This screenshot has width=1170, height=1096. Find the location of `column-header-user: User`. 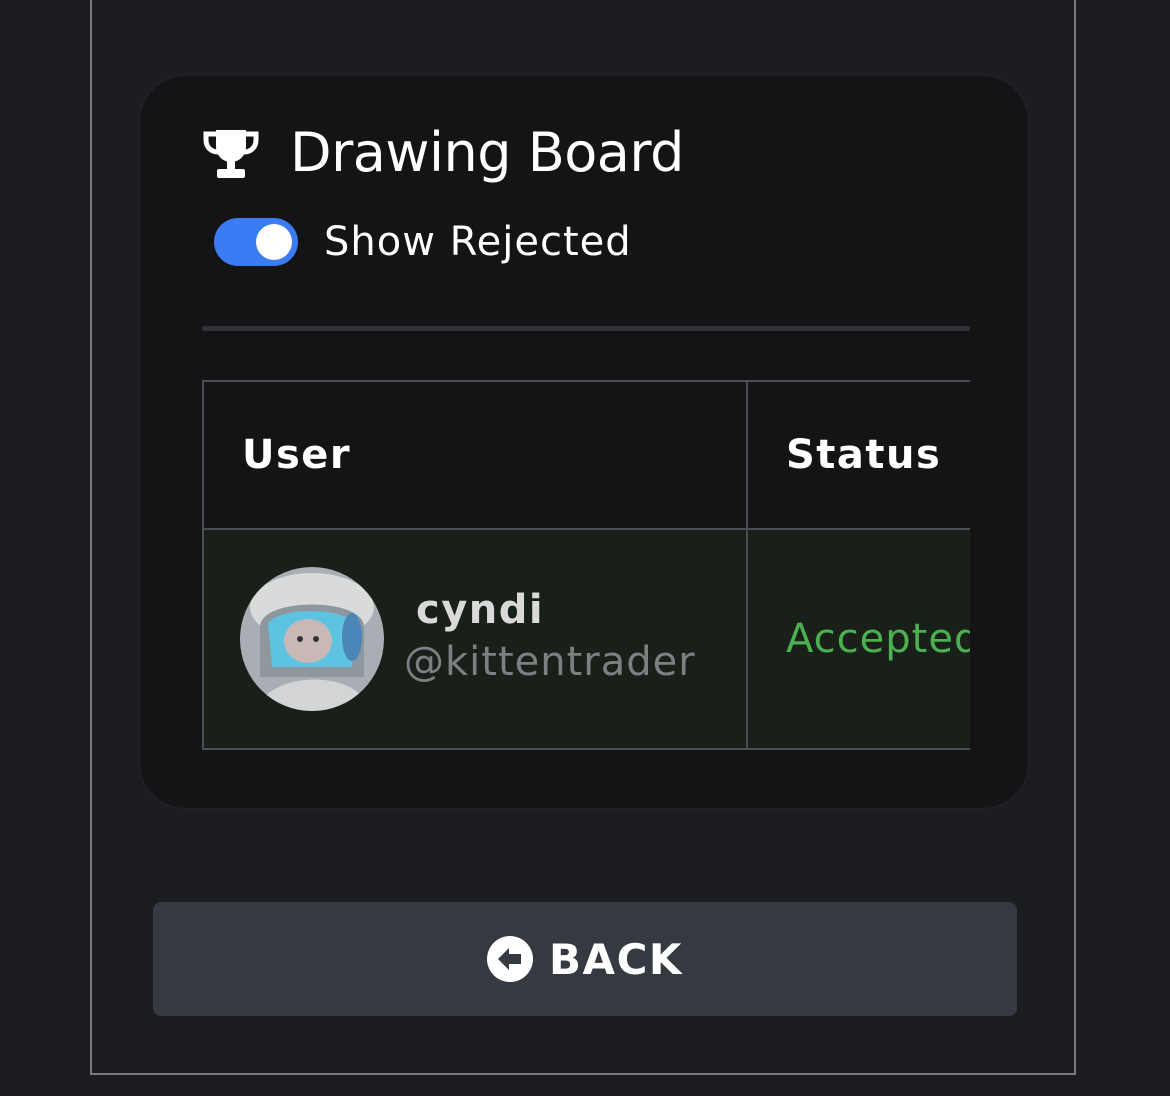

column-header-user: User is located at coordinates (475, 455).